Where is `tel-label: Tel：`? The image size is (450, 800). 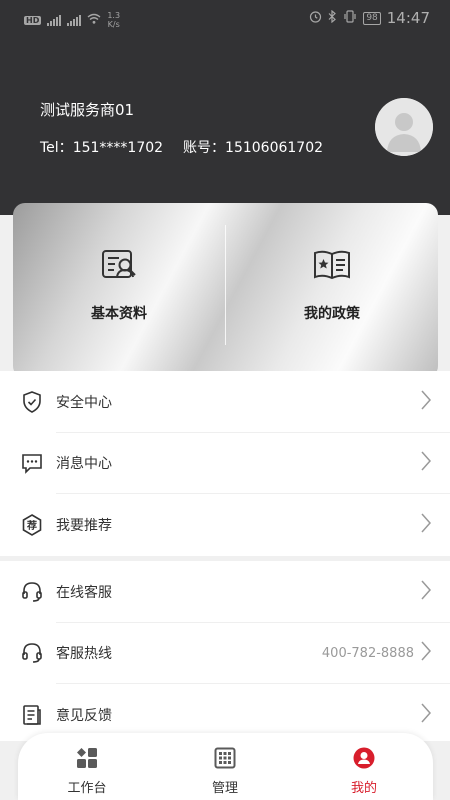
tel-label: Tel： is located at coordinates (56, 148).